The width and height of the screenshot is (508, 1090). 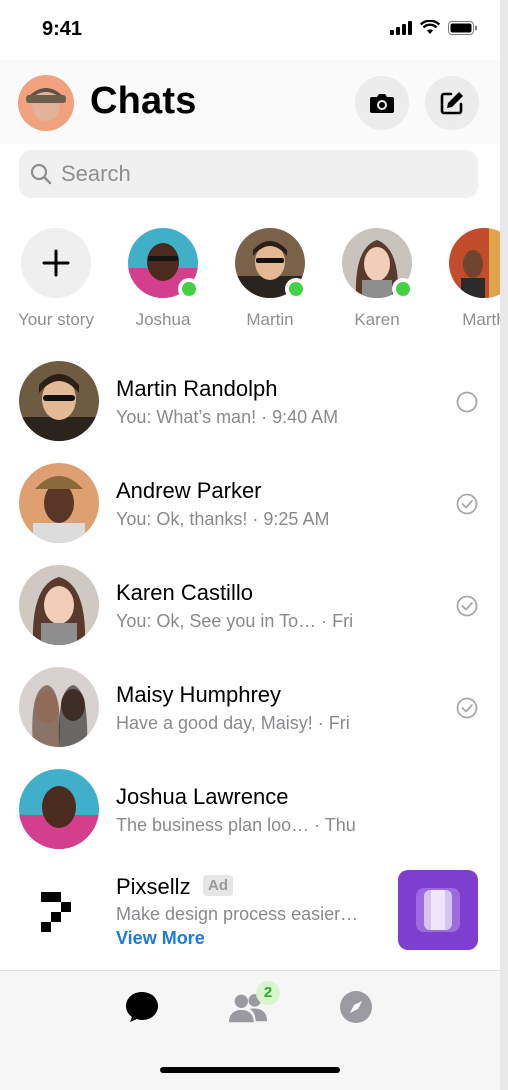 I want to click on compose-button, so click(x=452, y=103).